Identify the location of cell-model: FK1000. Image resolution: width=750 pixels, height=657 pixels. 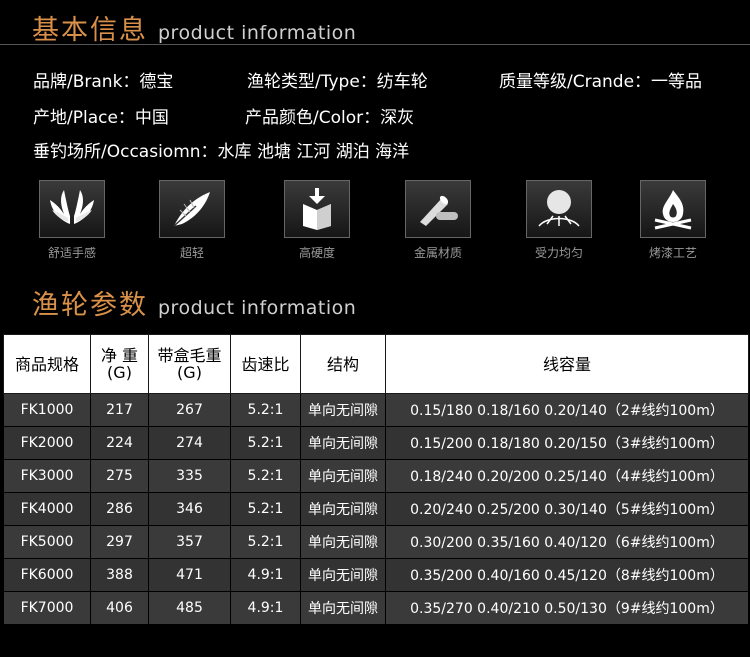
(47, 410).